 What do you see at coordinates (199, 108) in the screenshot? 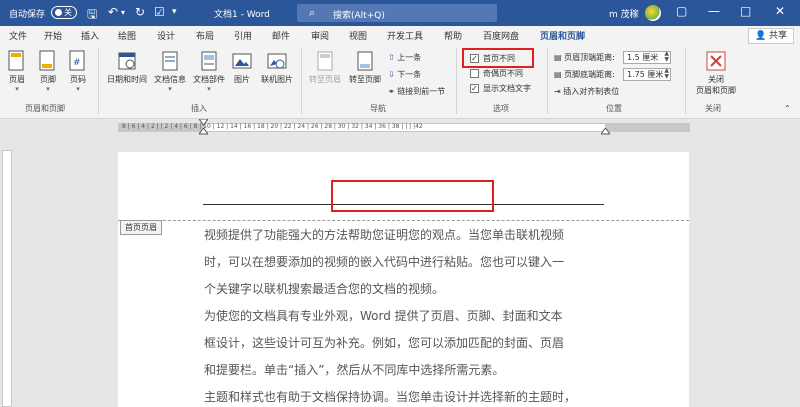
I see `group-label-insert: 插入` at bounding box center [199, 108].